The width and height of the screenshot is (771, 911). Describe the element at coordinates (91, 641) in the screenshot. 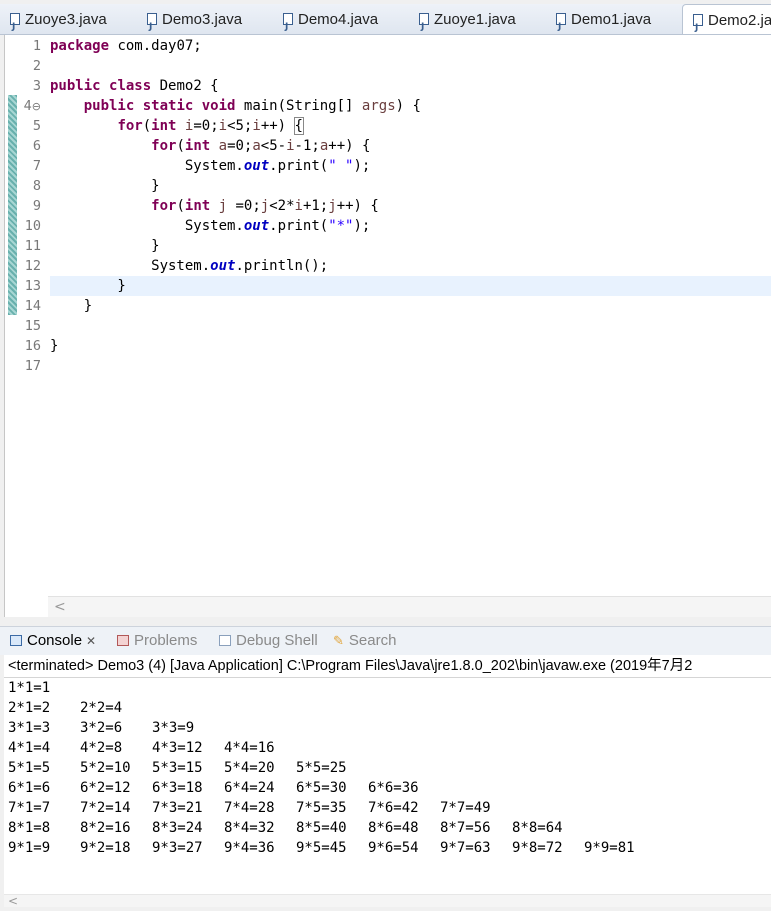

I see `close-icon: ✕` at that location.